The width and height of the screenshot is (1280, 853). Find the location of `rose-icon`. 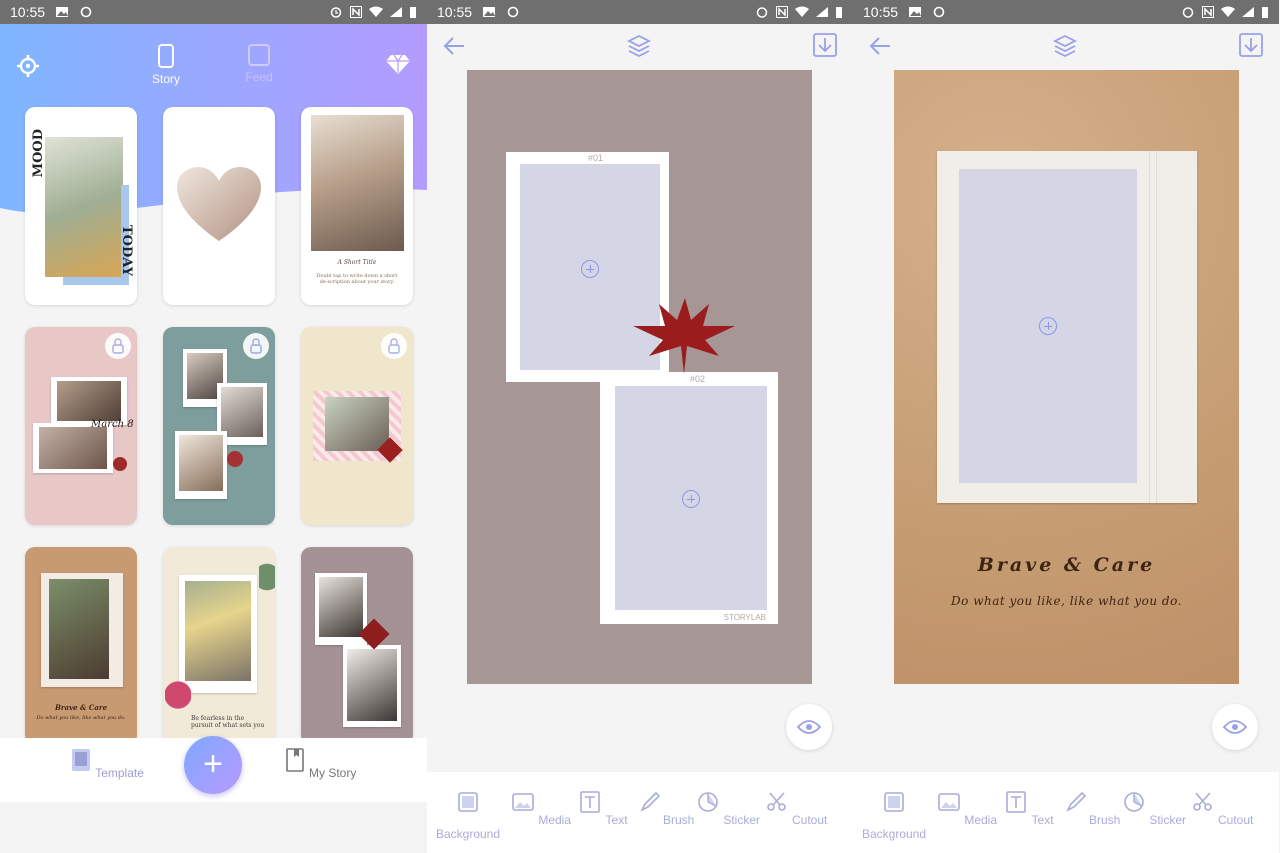

rose-icon is located at coordinates (120, 464).